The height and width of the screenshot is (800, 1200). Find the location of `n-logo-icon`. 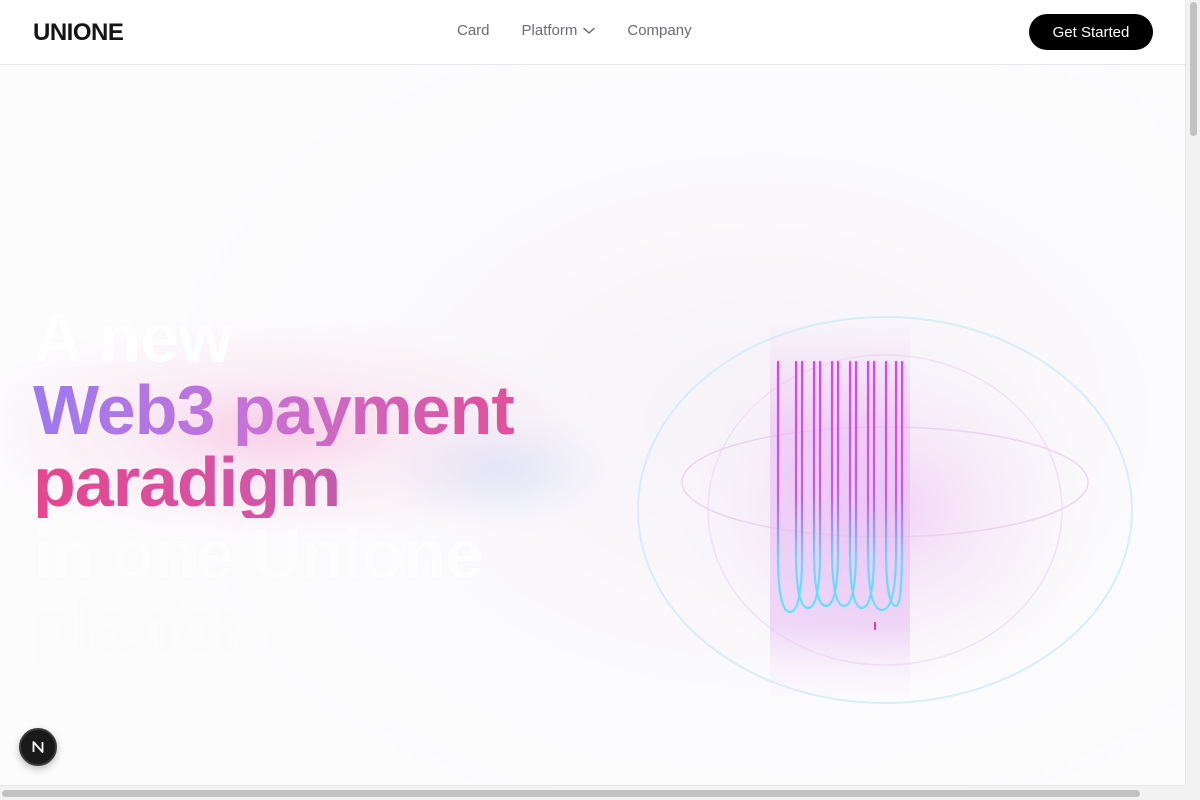

n-logo-icon is located at coordinates (38, 747).